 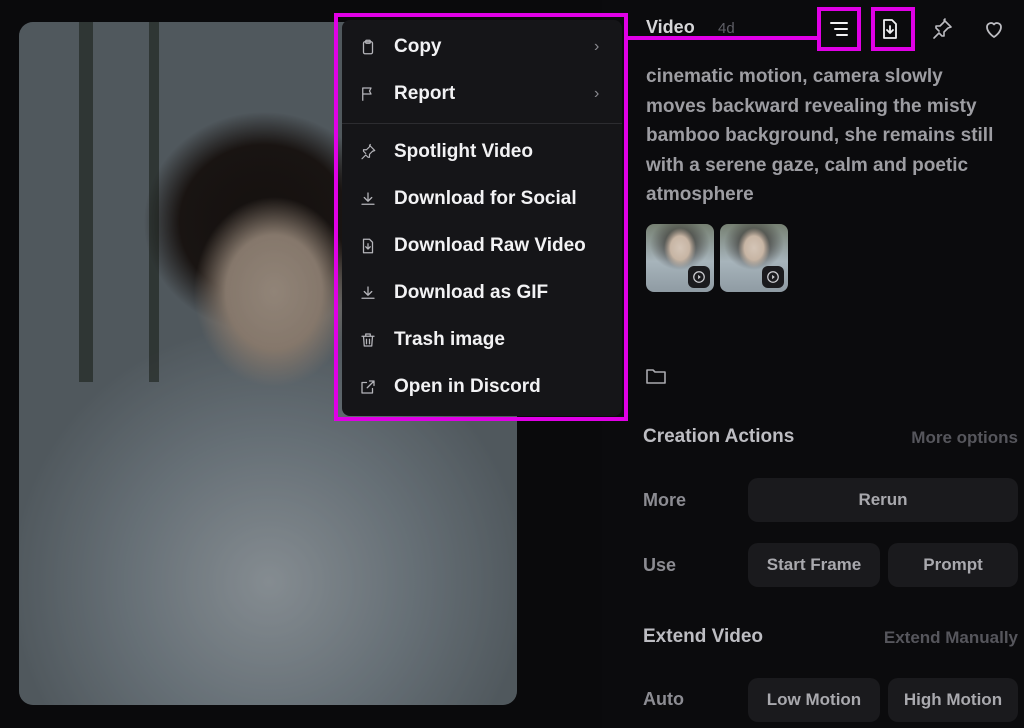 I want to click on low-motion-button: Low Motion, so click(x=814, y=700).